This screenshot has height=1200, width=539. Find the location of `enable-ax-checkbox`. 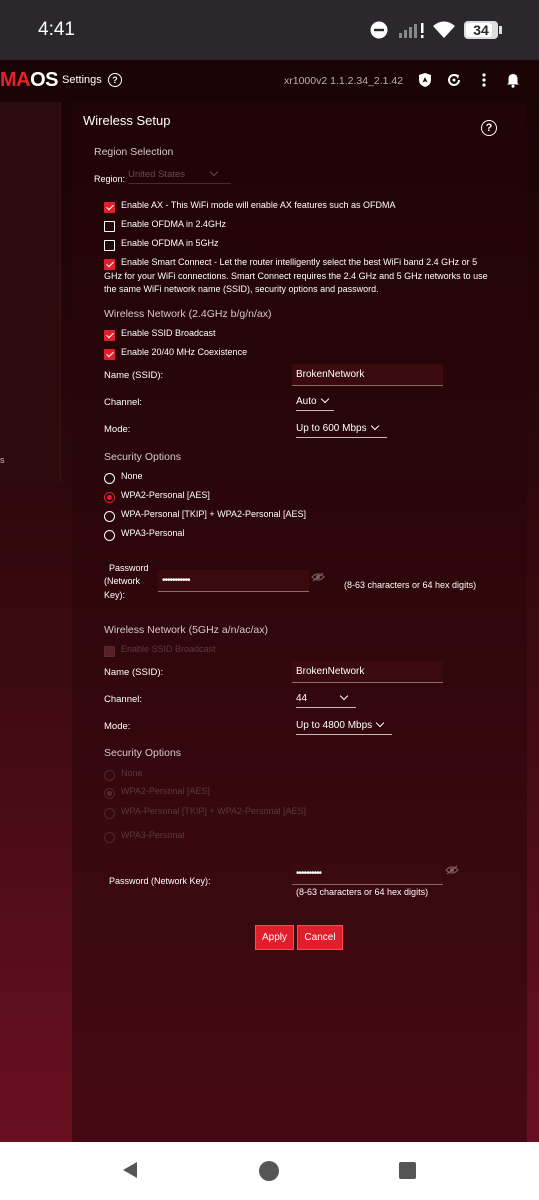

enable-ax-checkbox is located at coordinates (109, 207).